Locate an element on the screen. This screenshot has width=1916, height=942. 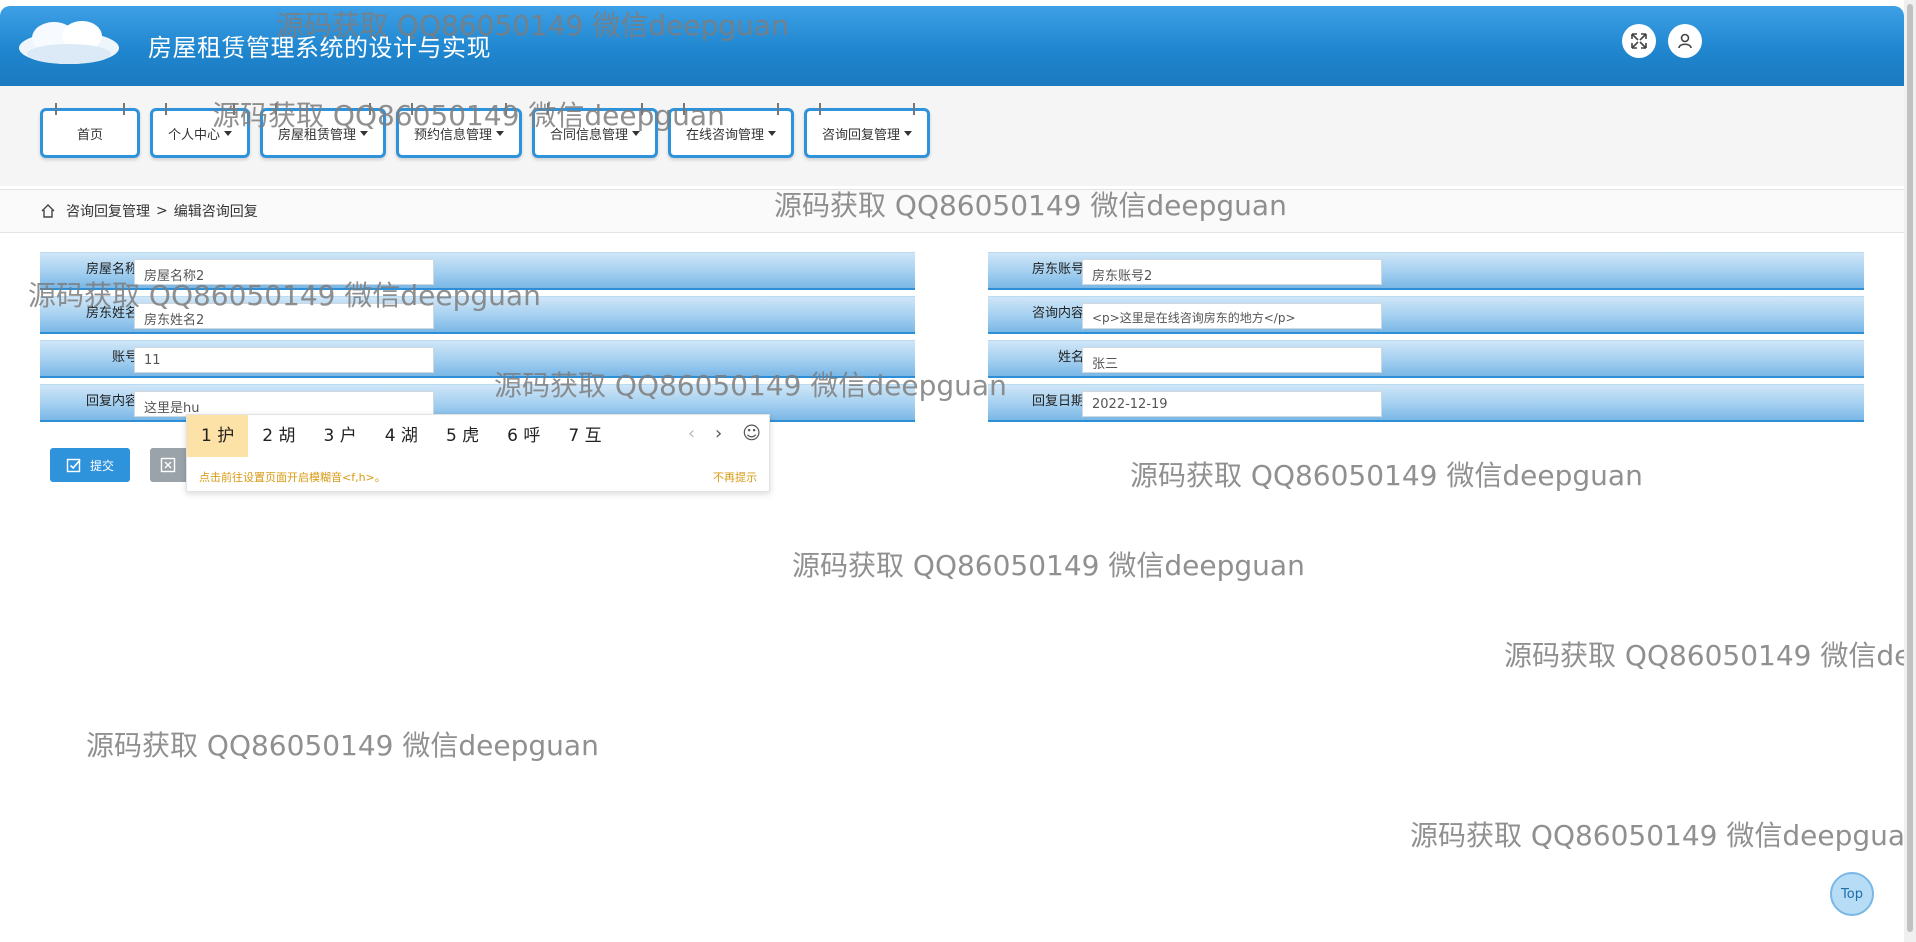
account-label: 账号 is located at coordinates (124, 357).